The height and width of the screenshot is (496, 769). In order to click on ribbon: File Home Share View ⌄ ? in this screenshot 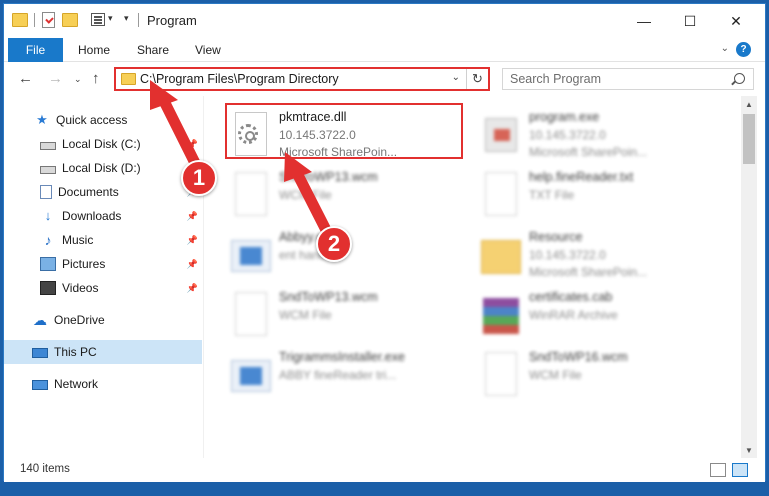, I will do `click(384, 50)`.